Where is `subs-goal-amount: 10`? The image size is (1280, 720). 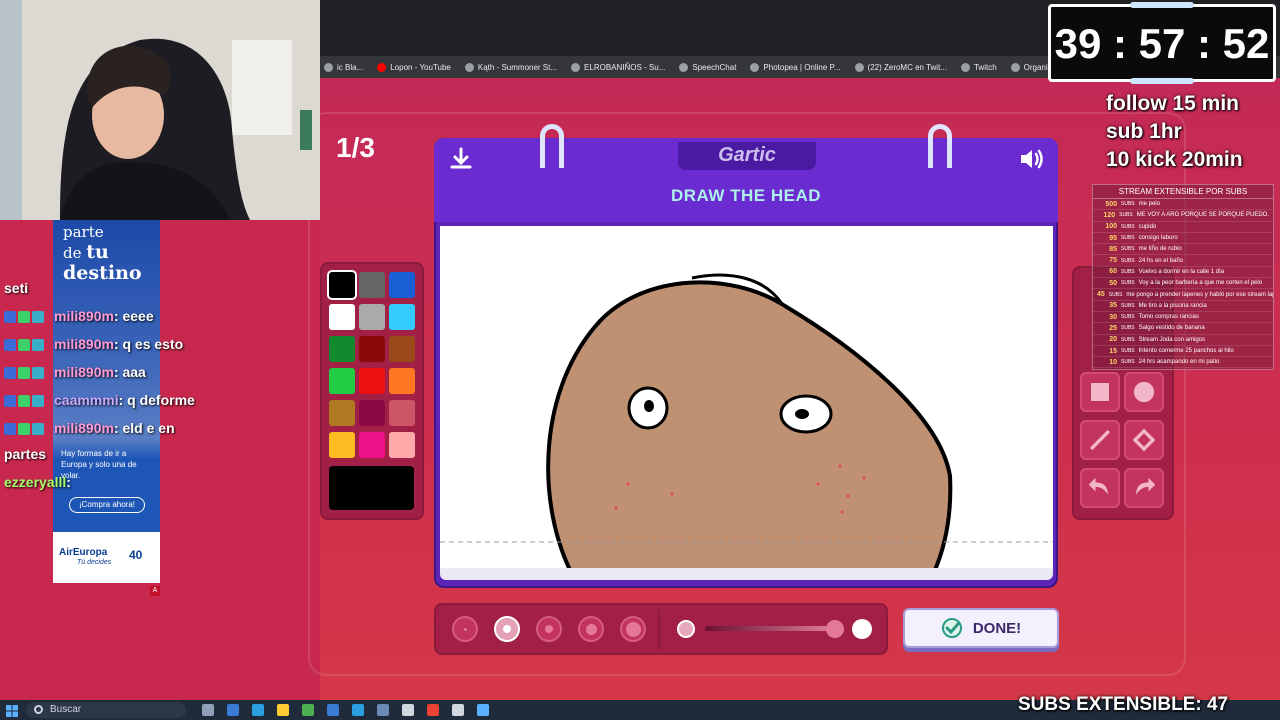
subs-goal-amount: 10 is located at coordinates (1113, 362).